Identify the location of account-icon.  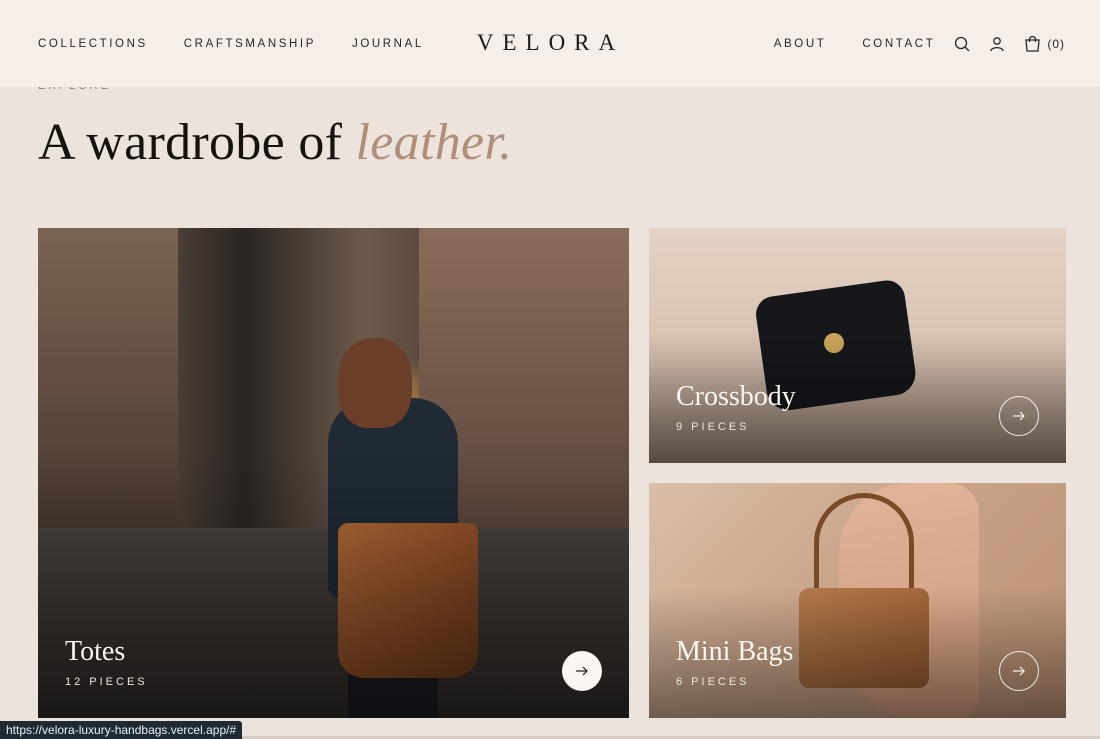
(997, 43).